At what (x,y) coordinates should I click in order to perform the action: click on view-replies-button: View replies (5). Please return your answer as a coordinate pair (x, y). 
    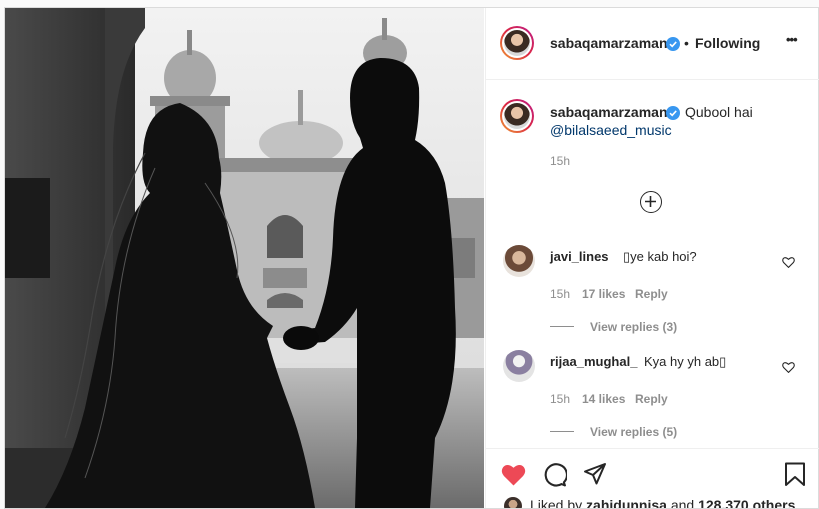
    Looking at the image, I should click on (633, 432).